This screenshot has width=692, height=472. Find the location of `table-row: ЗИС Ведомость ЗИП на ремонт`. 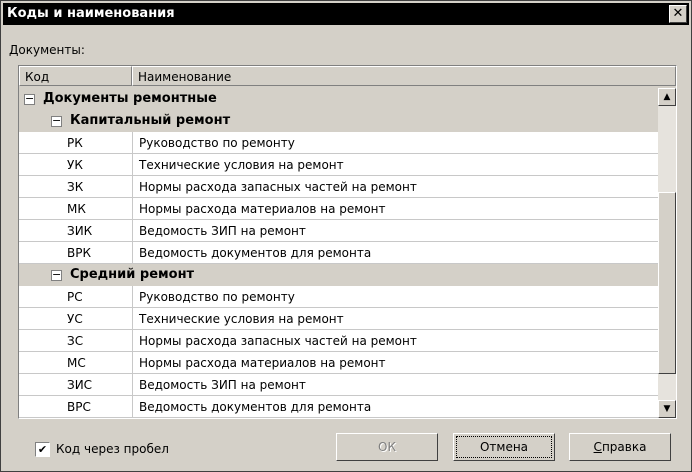

table-row: ЗИС Ведомость ЗИП на ремонт is located at coordinates (338, 385).